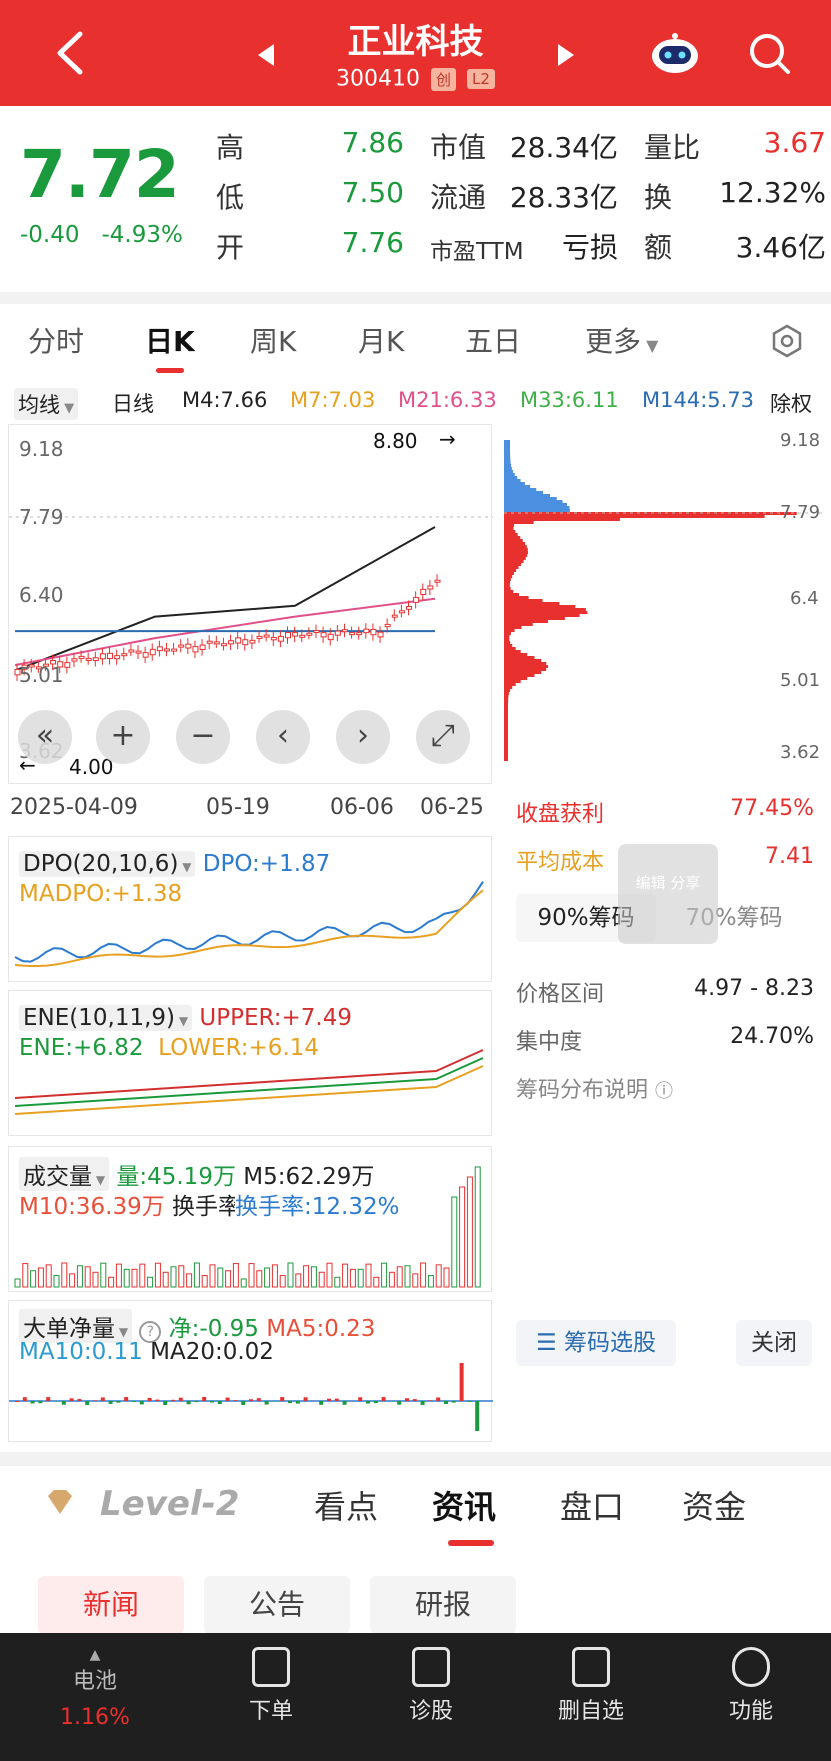 The height and width of the screenshot is (1761, 831). I want to click on change-value: -0.40, so click(50, 235).